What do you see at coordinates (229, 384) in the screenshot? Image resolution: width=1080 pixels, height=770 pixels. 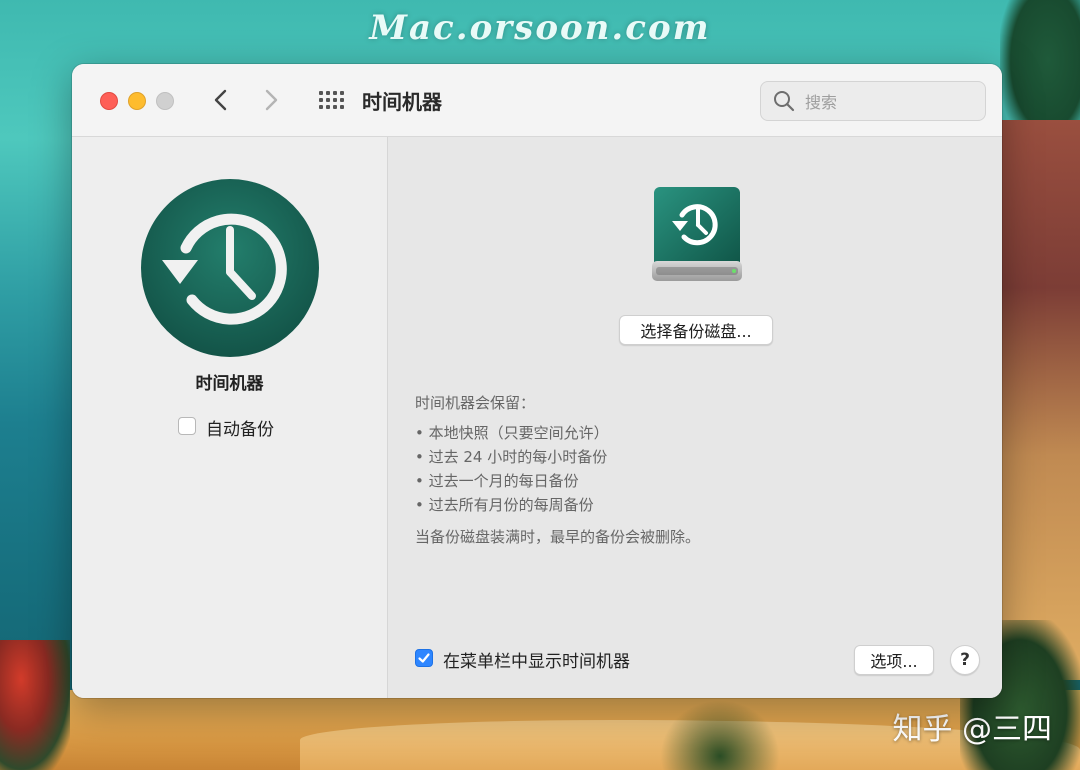 I see `sidebar-title: 时间机器` at bounding box center [229, 384].